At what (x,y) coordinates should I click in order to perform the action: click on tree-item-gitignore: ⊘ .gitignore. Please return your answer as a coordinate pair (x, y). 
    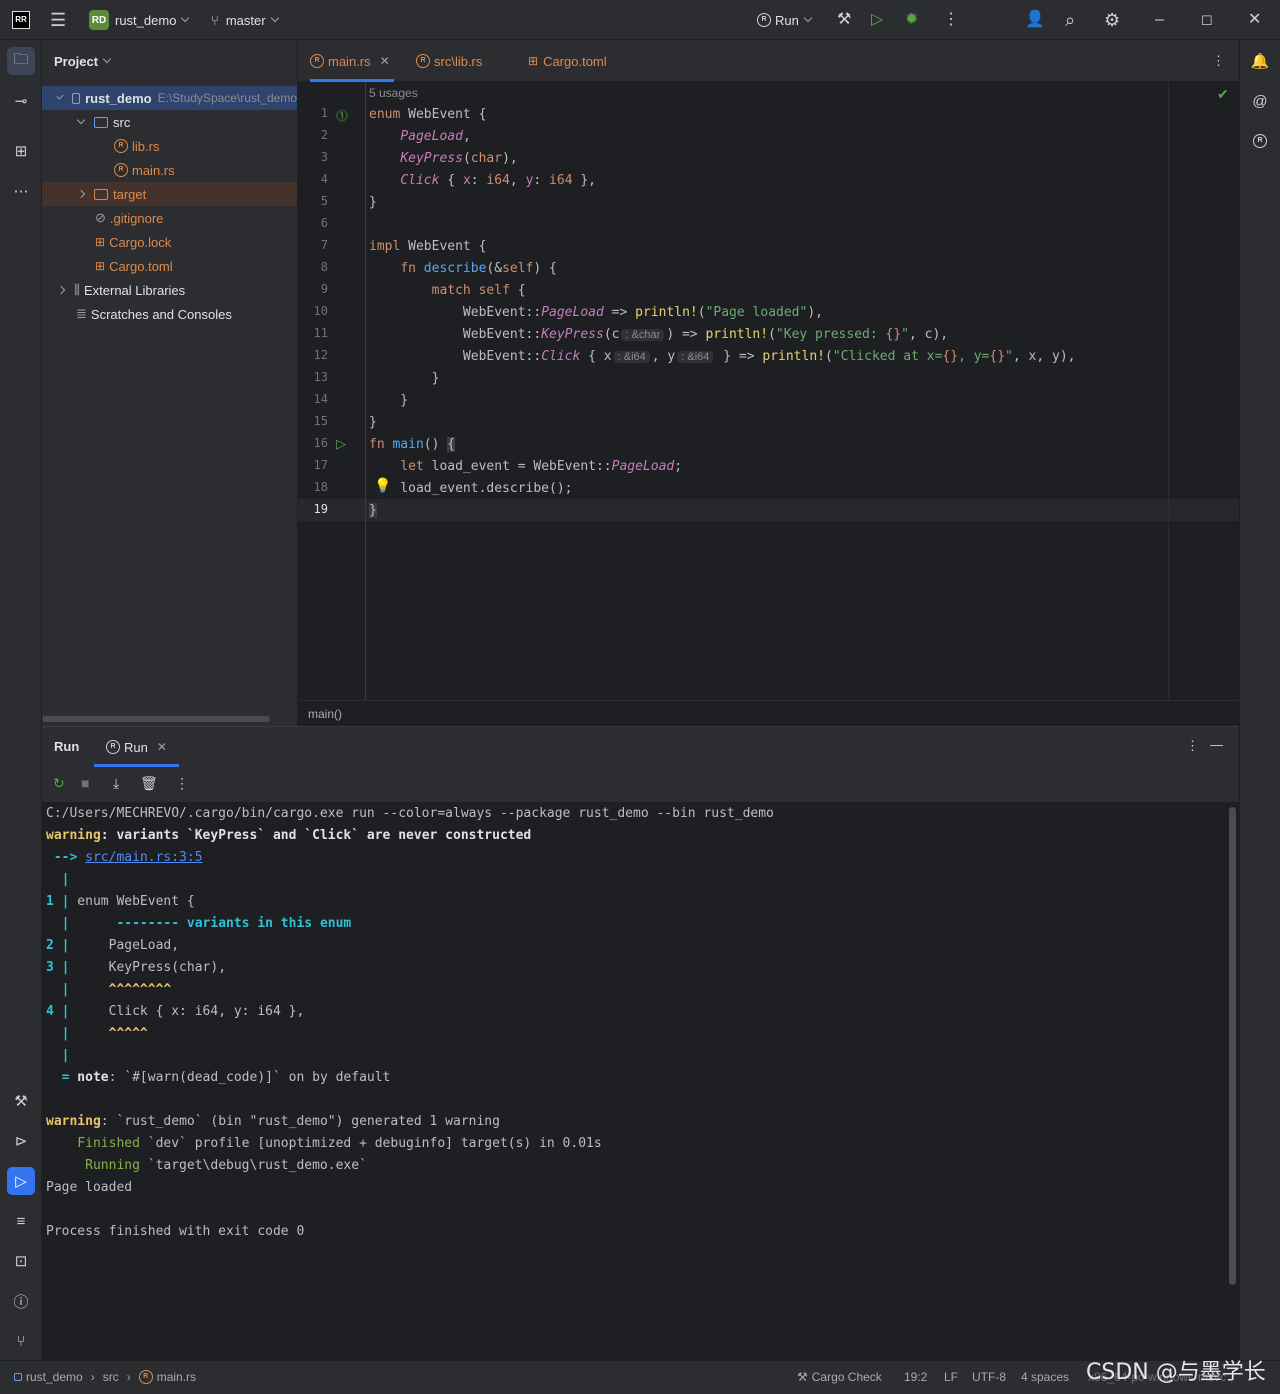
    Looking at the image, I should click on (169, 218).